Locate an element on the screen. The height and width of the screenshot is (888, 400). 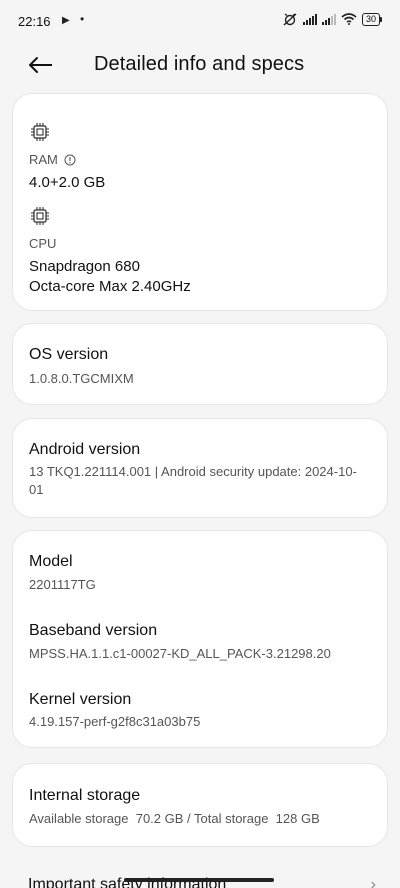
storage-title: Internal storage is located at coordinates (85, 795).